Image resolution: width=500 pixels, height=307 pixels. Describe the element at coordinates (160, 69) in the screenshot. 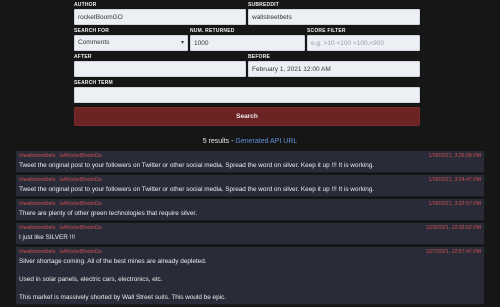

I see `after-input` at that location.